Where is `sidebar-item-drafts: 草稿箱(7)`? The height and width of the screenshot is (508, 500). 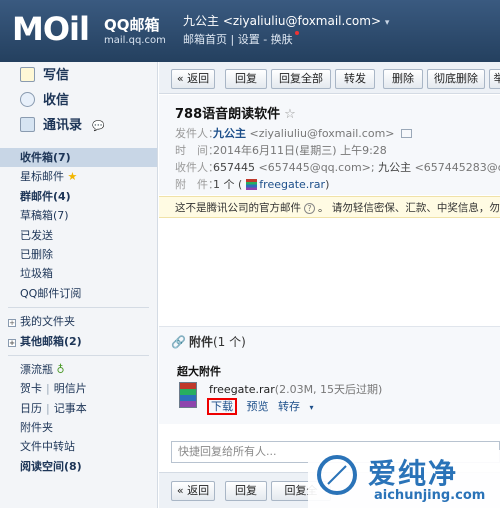
sidebar-item-drafts: 草稿箱(7) is located at coordinates (78, 215).